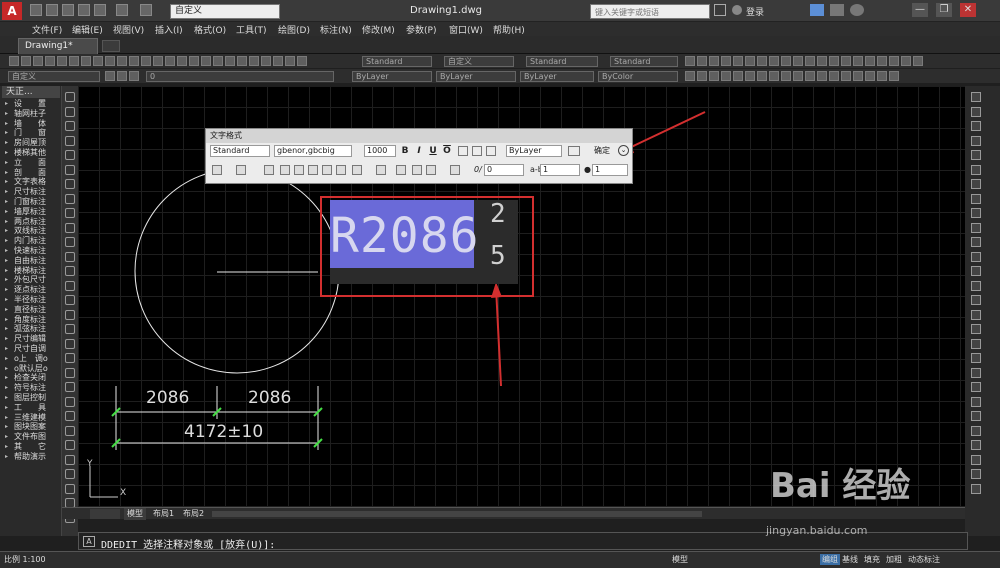 This screenshot has height=568, width=1000. What do you see at coordinates (31, 202) in the screenshot?
I see `tianzheng-item: ▸ 门窗标注` at bounding box center [31, 202].